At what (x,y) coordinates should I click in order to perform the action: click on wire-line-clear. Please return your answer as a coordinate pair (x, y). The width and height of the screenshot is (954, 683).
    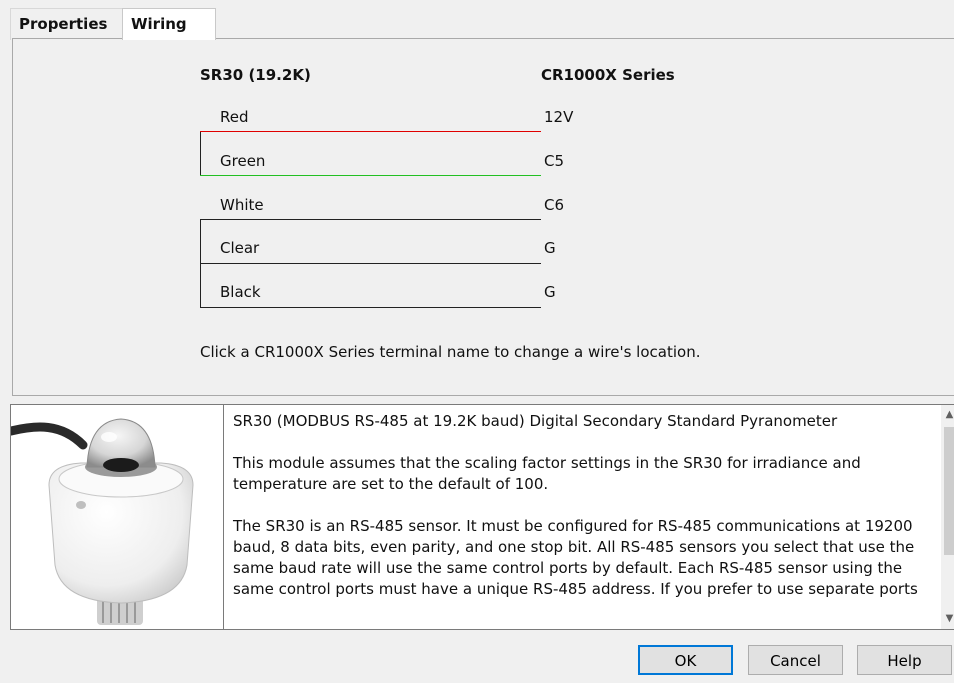
    Looking at the image, I should click on (370, 263).